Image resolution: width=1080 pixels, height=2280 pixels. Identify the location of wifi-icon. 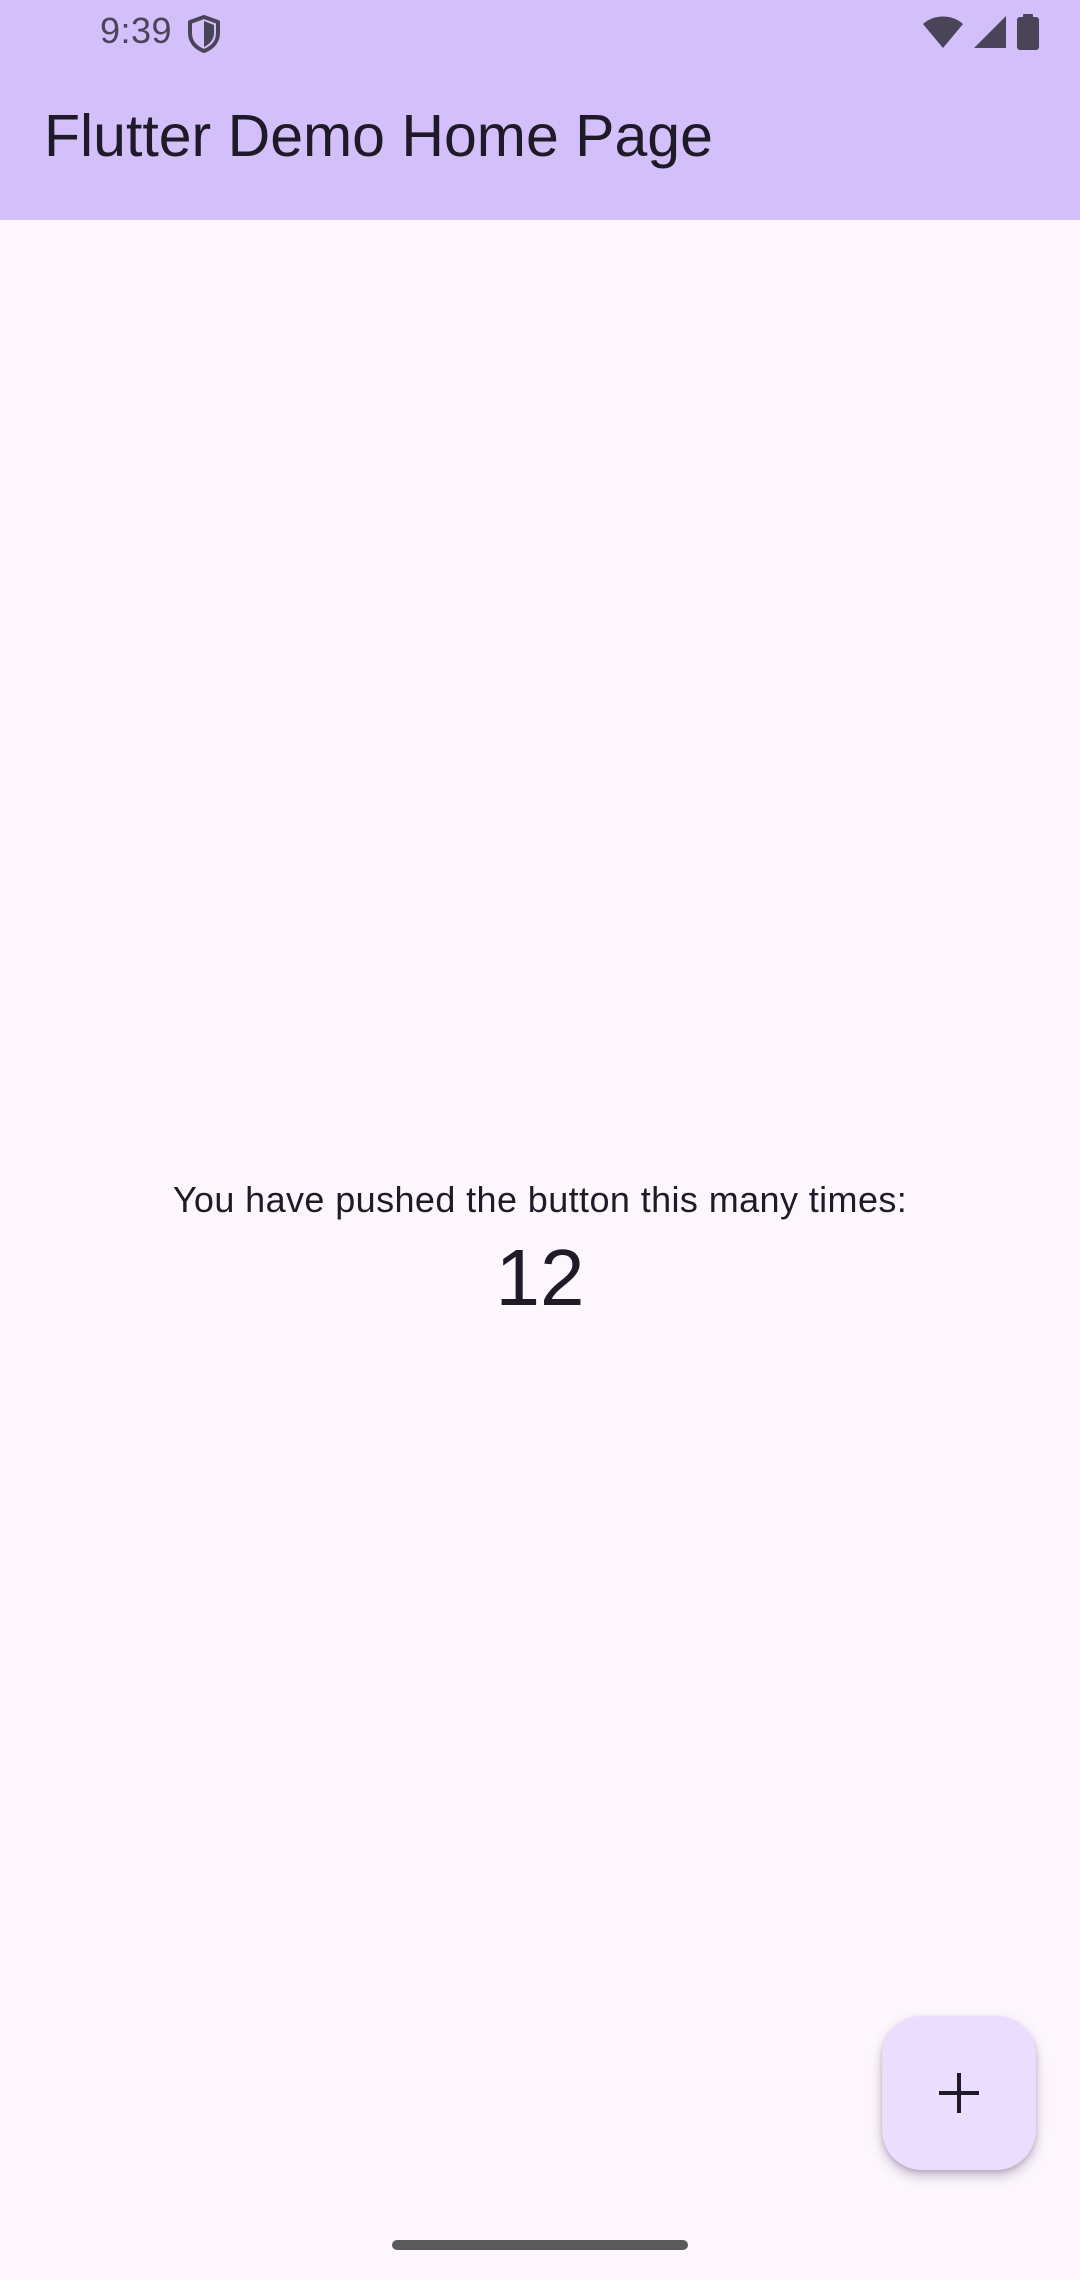
(943, 34).